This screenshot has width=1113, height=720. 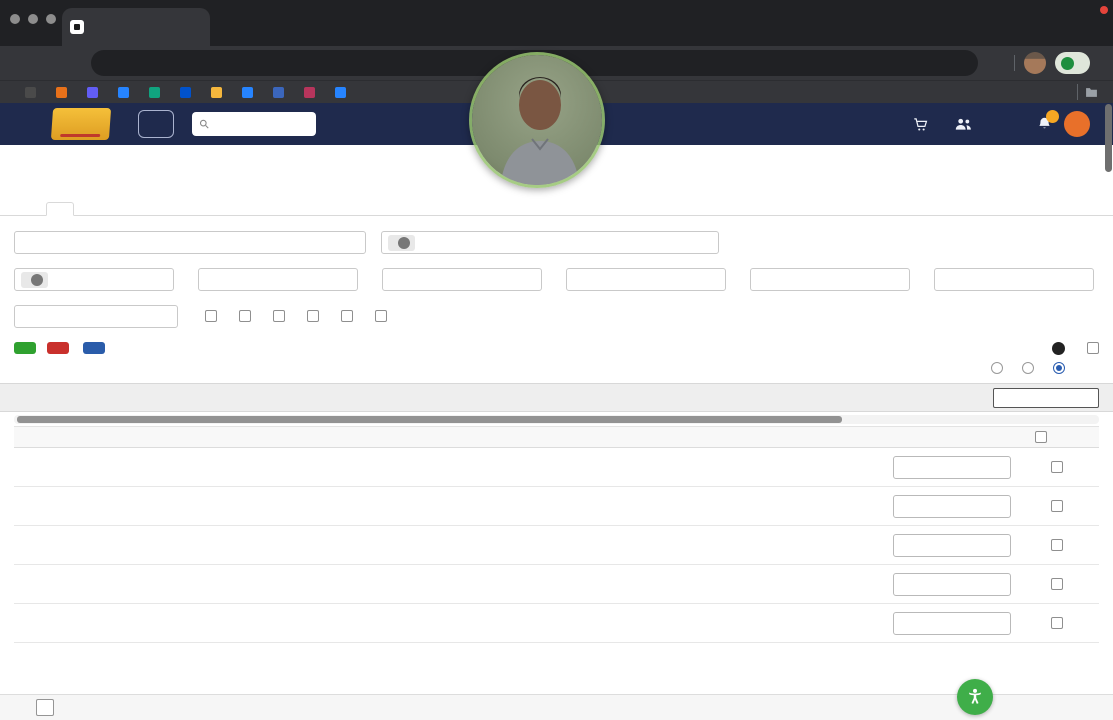 What do you see at coordinates (537, 120) in the screenshot?
I see `webcam-overlay` at bounding box center [537, 120].